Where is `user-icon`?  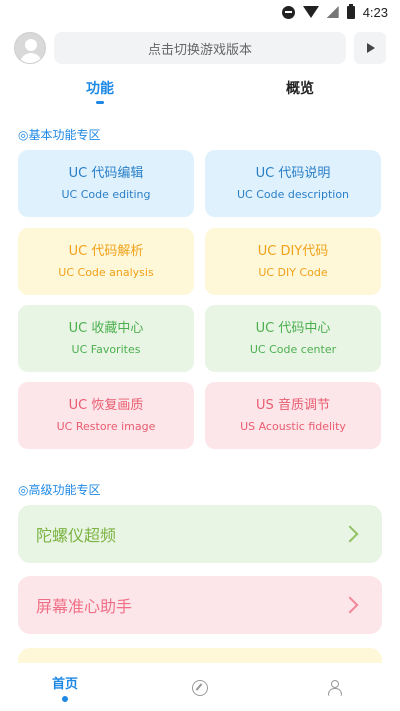
user-icon is located at coordinates (335, 688).